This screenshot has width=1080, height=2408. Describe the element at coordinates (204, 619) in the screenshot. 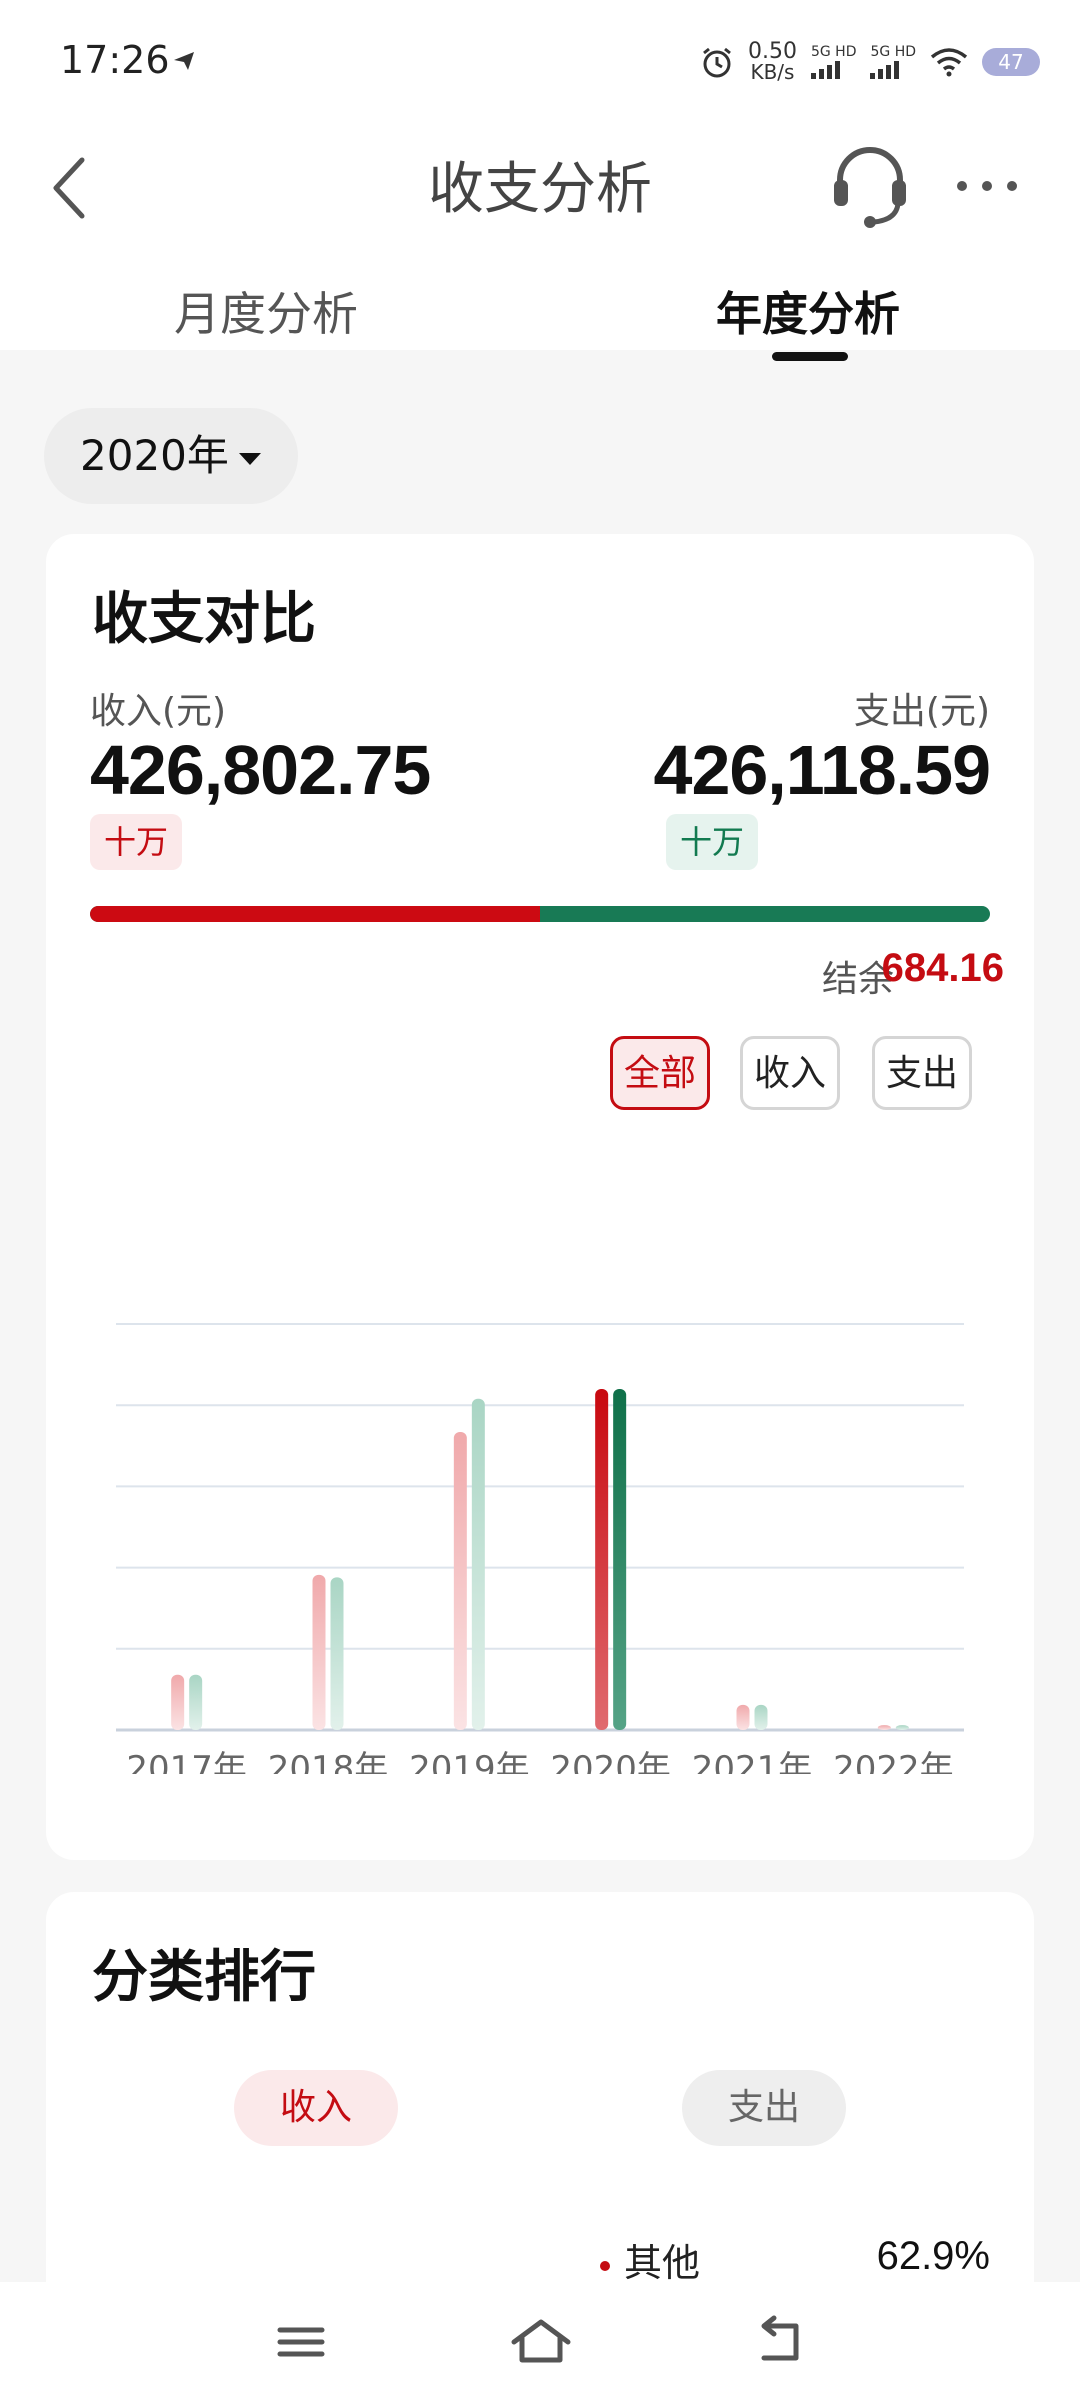

I see `comparison-title: 收支对比` at that location.